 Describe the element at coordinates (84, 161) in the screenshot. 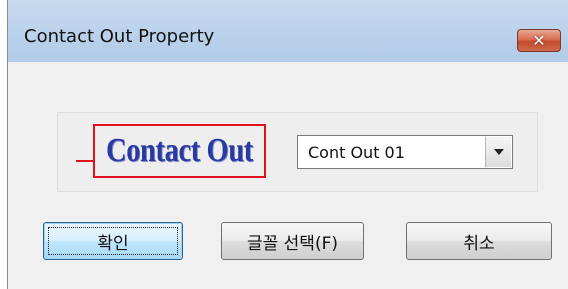

I see `preview-lead-line` at that location.